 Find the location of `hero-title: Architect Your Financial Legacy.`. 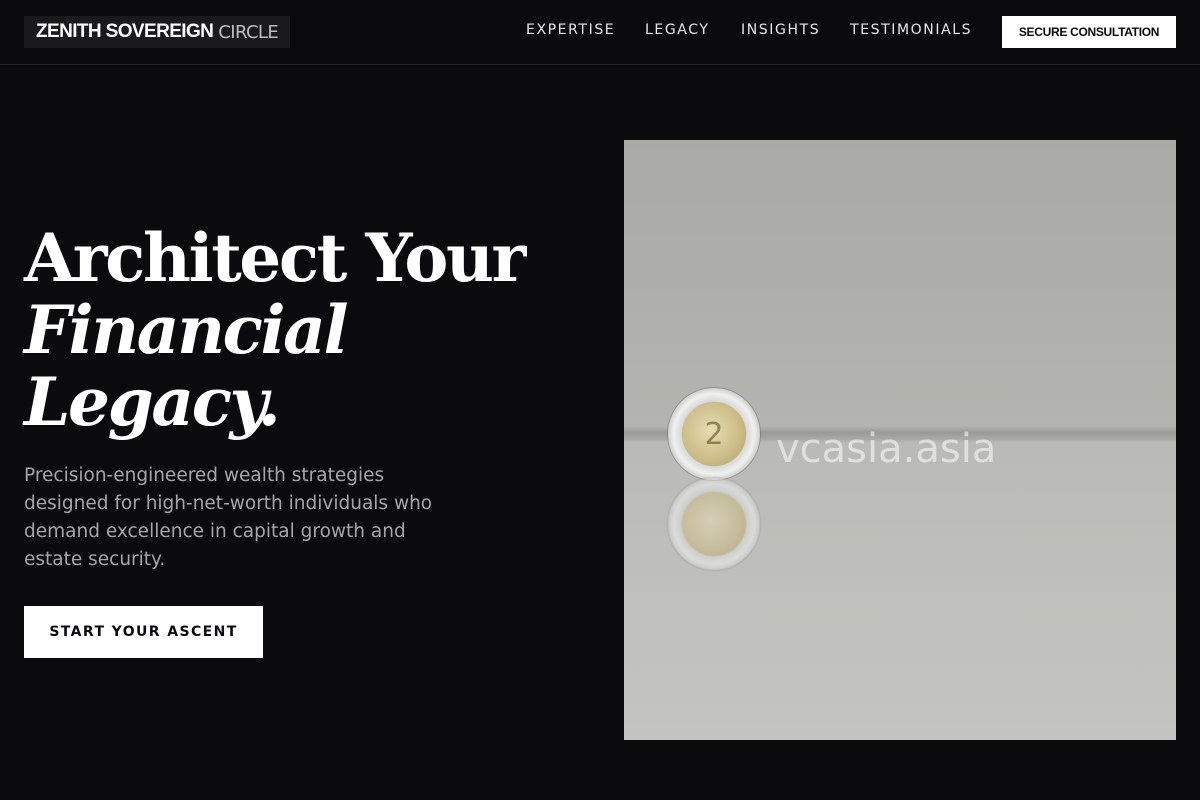

hero-title: Architect Your Financial Legacy. is located at coordinates (304, 330).